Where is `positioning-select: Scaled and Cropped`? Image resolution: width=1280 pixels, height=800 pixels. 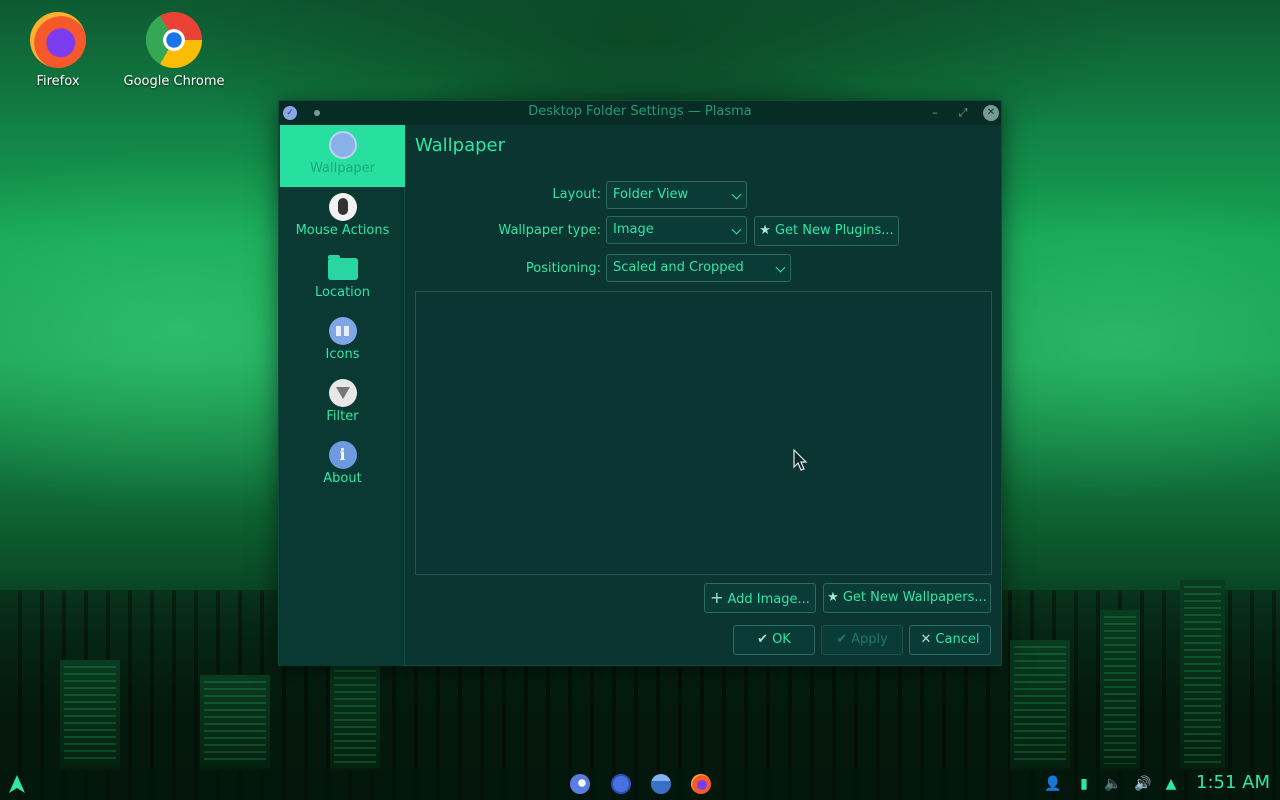
positioning-select: Scaled and Cropped is located at coordinates (698, 268).